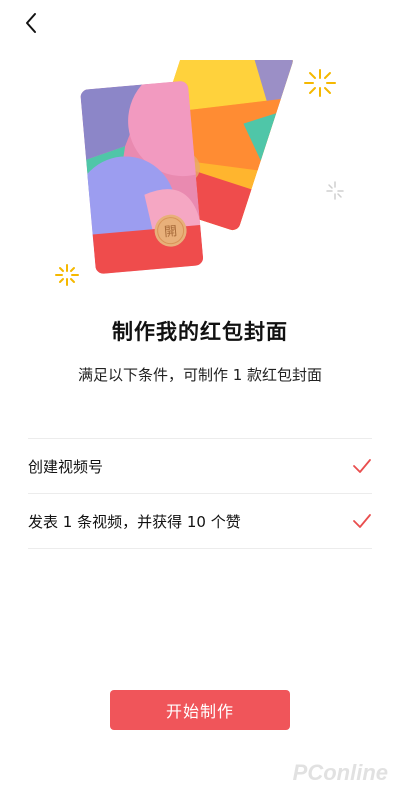 The height and width of the screenshot is (797, 400). Describe the element at coordinates (171, 232) in the screenshot. I see `seal-char: 開` at that location.